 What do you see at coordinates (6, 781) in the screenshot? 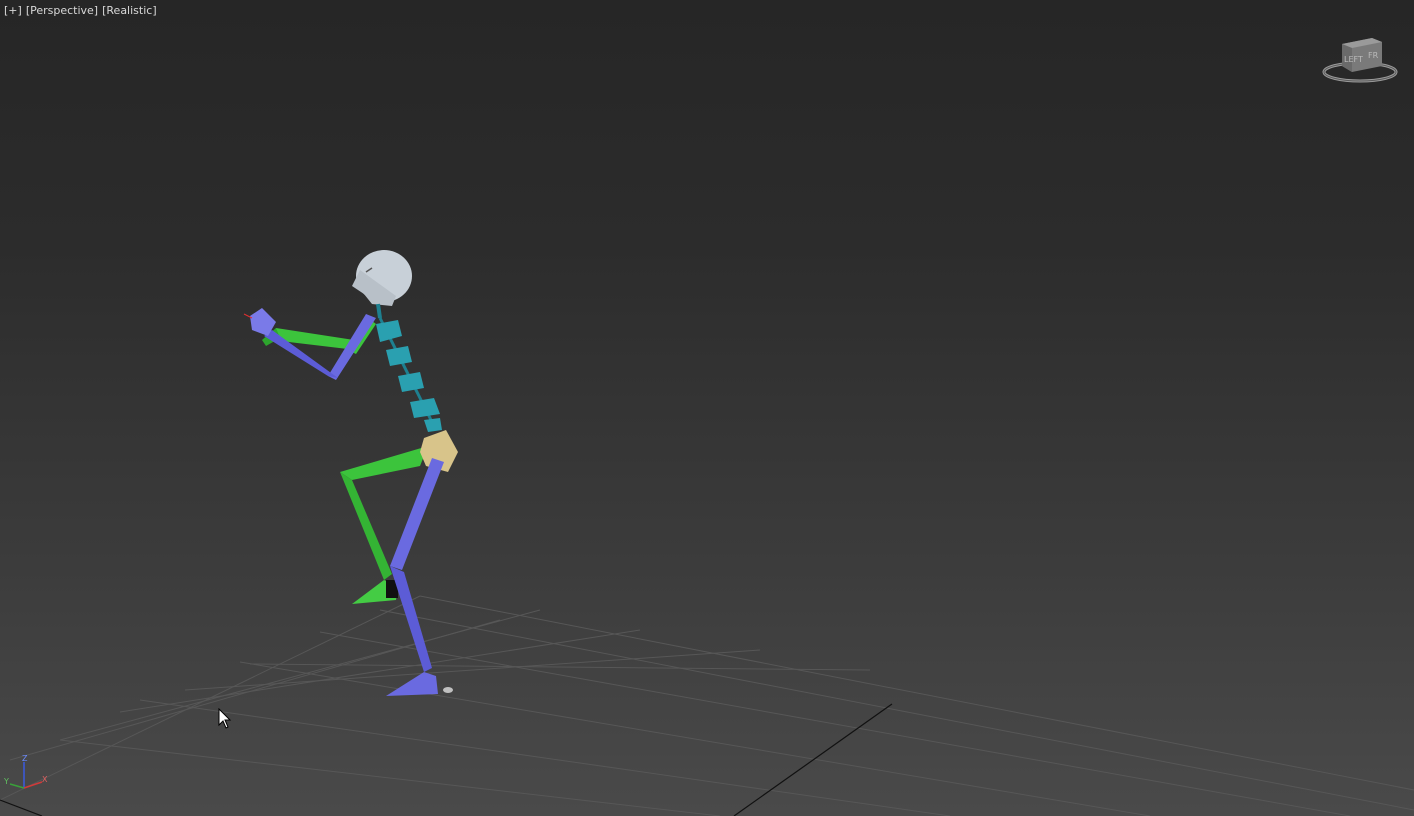
I see `axis-y-label: Y` at bounding box center [6, 781].